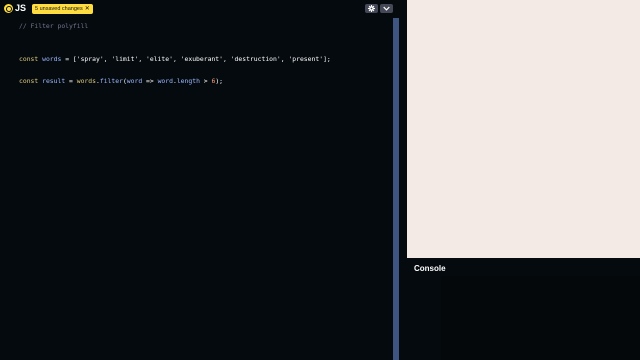  What do you see at coordinates (90, 59) in the screenshot?
I see `code-token: 'spray'` at bounding box center [90, 59].